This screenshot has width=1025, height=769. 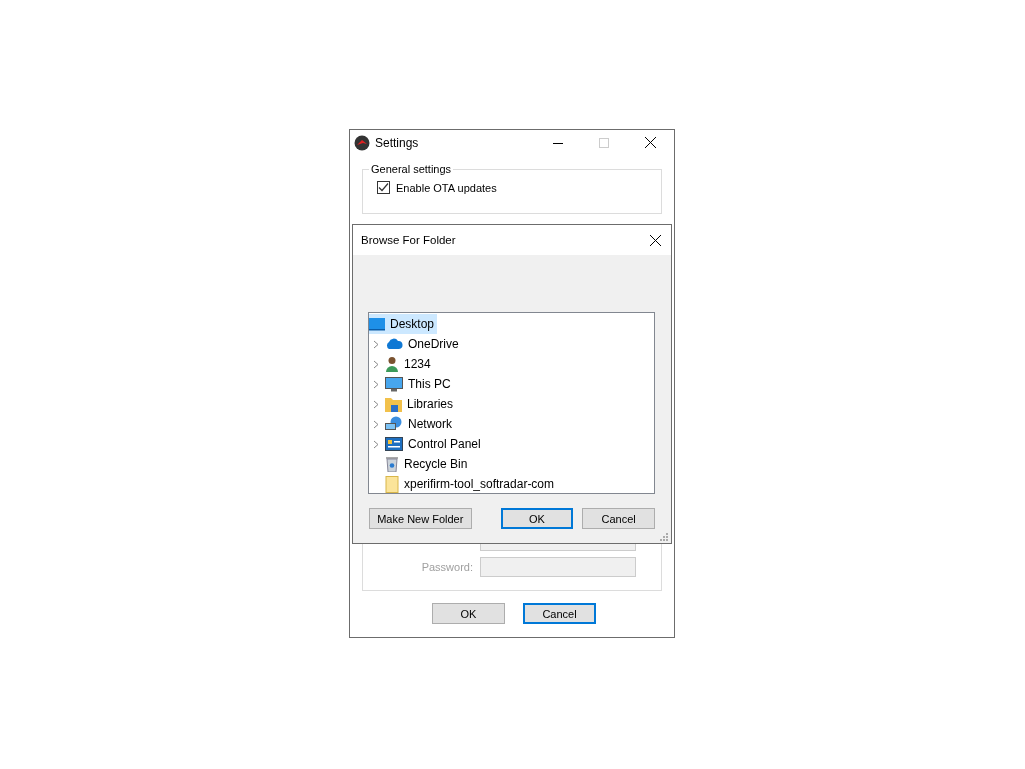 I want to click on tree-item: OneDrive, so click(x=423, y=344).